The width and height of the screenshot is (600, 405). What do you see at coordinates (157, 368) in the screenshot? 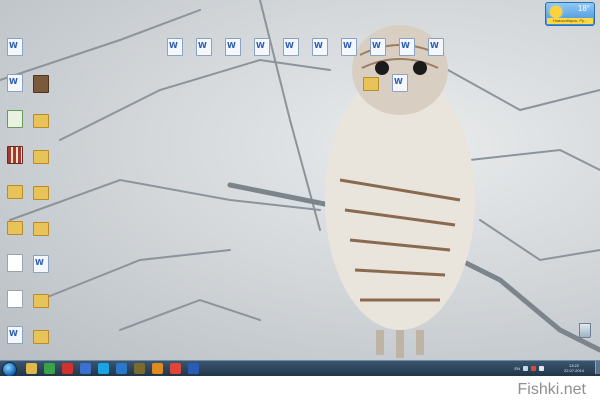
I see `player-icon` at bounding box center [157, 368].